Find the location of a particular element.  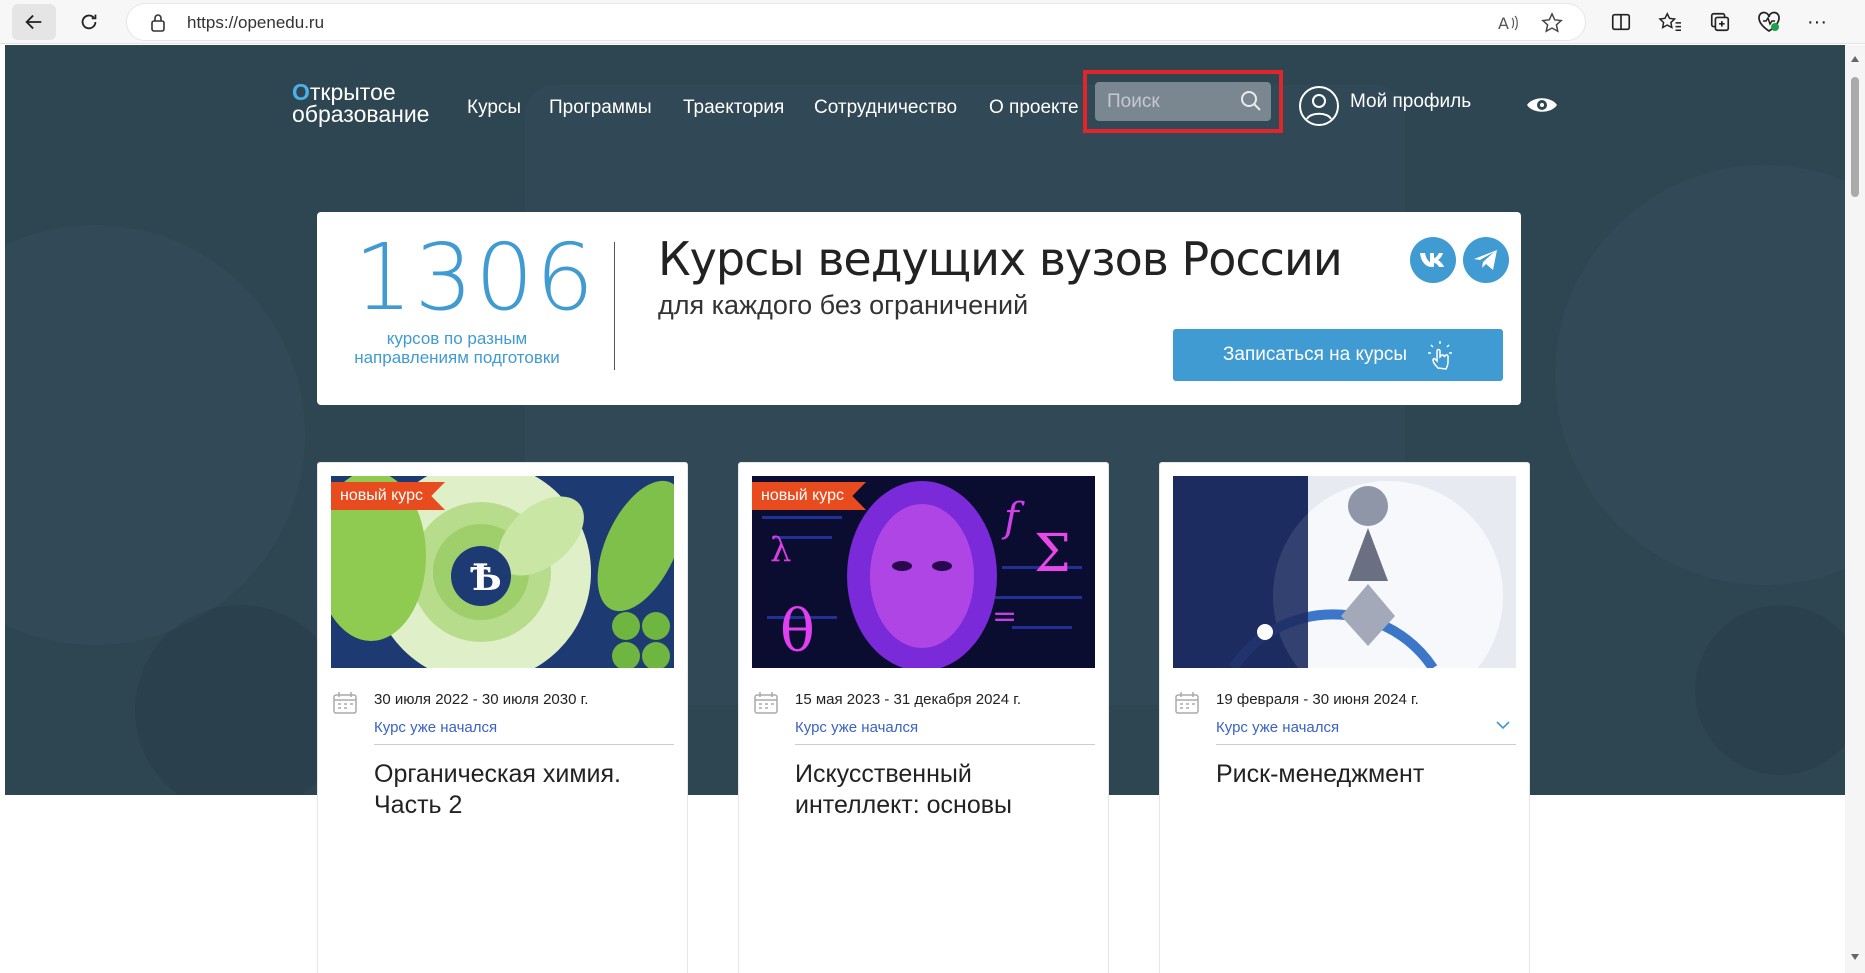

more-options-icon: ··· is located at coordinates (1817, 22).